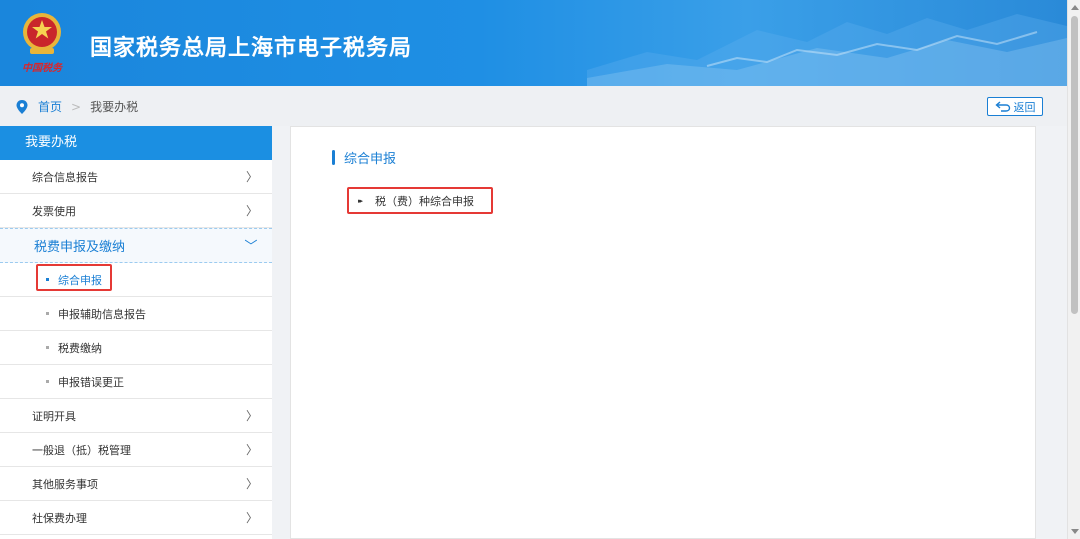  Describe the element at coordinates (136, 348) in the screenshot. I see `sub-item-tax-payment: 税费缴纳` at that location.